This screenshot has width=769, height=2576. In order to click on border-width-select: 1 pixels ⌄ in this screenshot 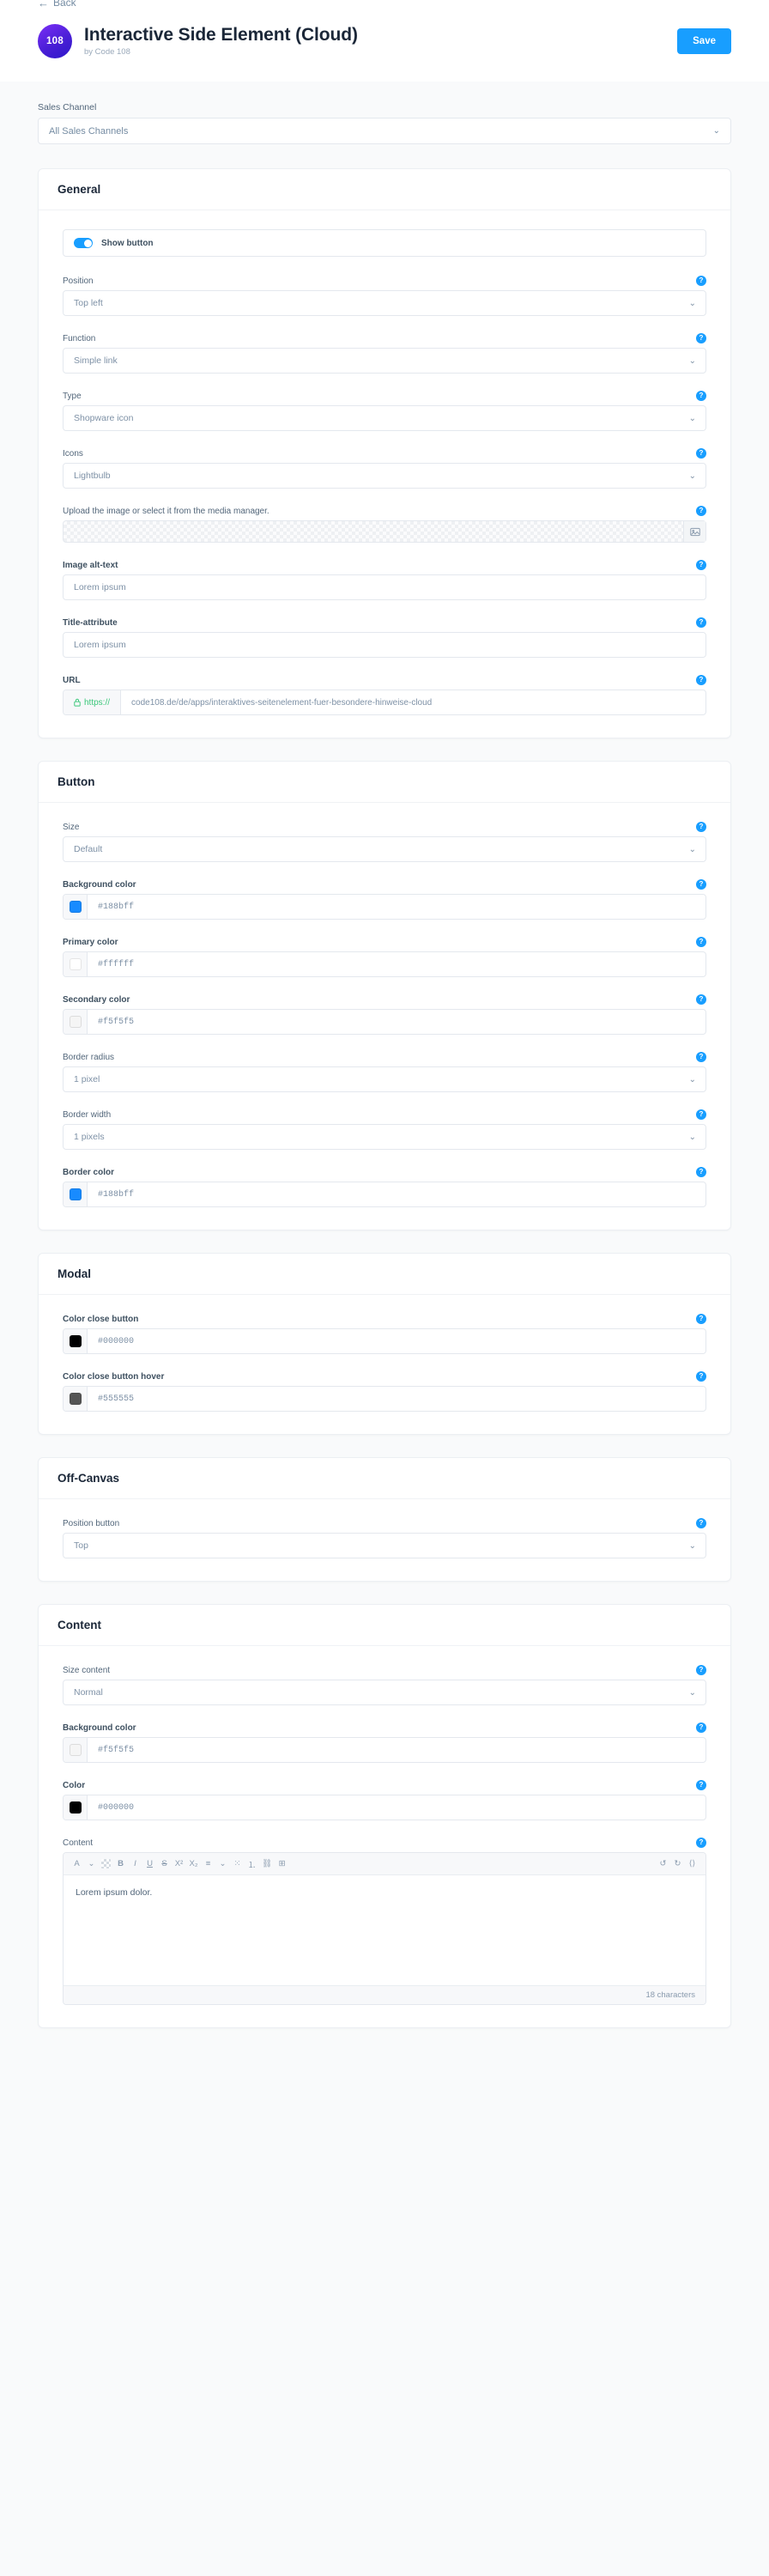, I will do `click(384, 1137)`.